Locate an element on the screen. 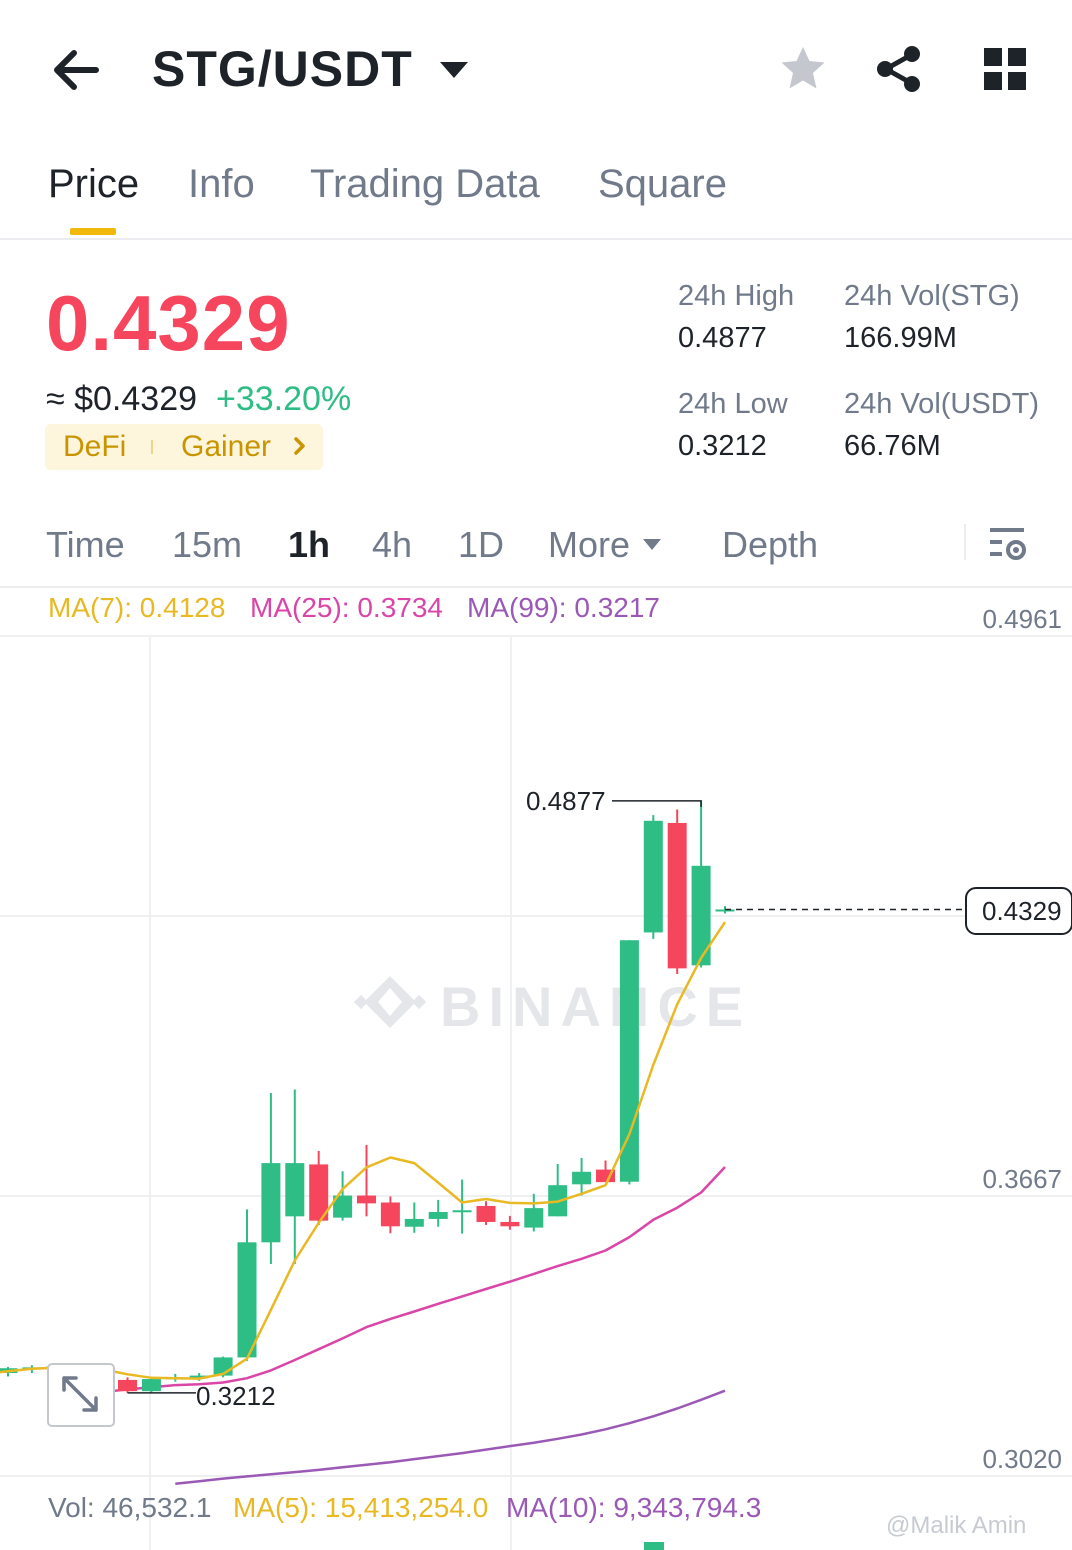  chart-settings-icon is located at coordinates (1008, 544).